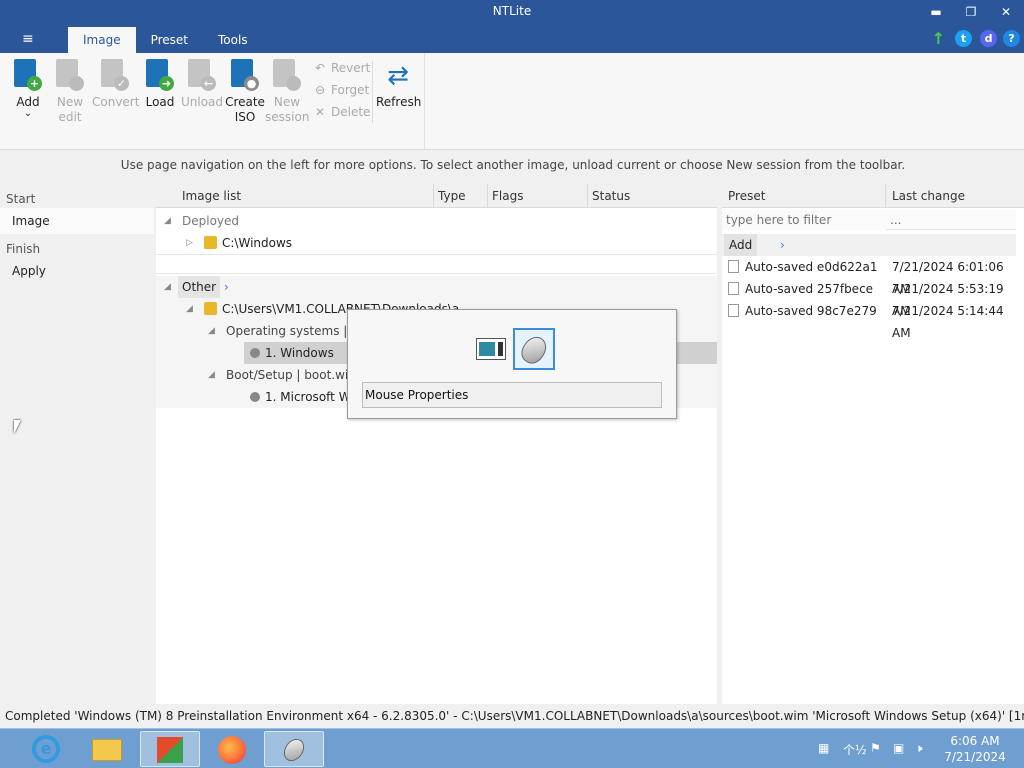 The width and height of the screenshot is (1024, 768). Describe the element at coordinates (1006, 12) in the screenshot. I see `close-button: ✕` at that location.